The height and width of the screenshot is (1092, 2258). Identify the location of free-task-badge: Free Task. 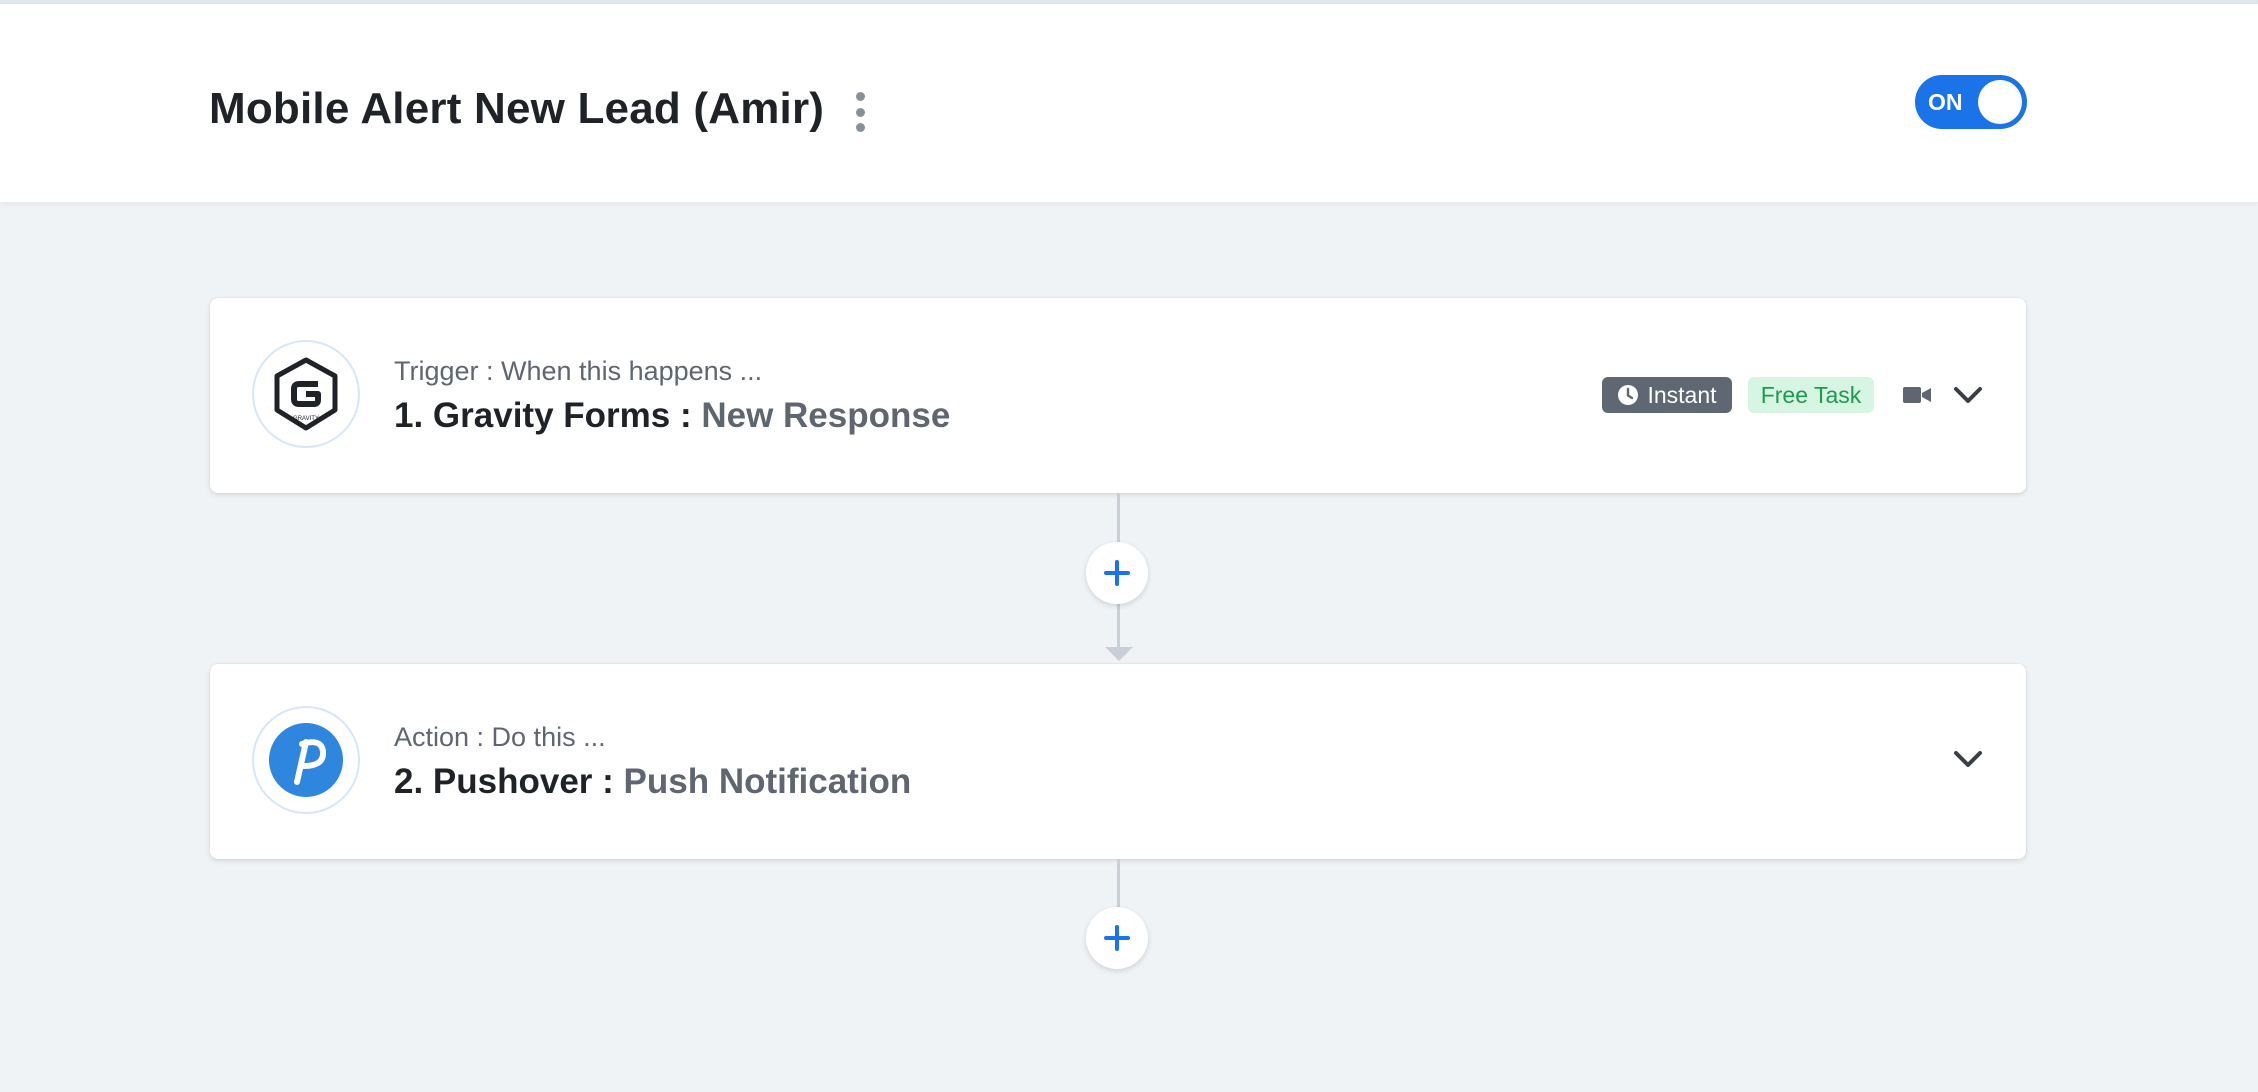
(1811, 395).